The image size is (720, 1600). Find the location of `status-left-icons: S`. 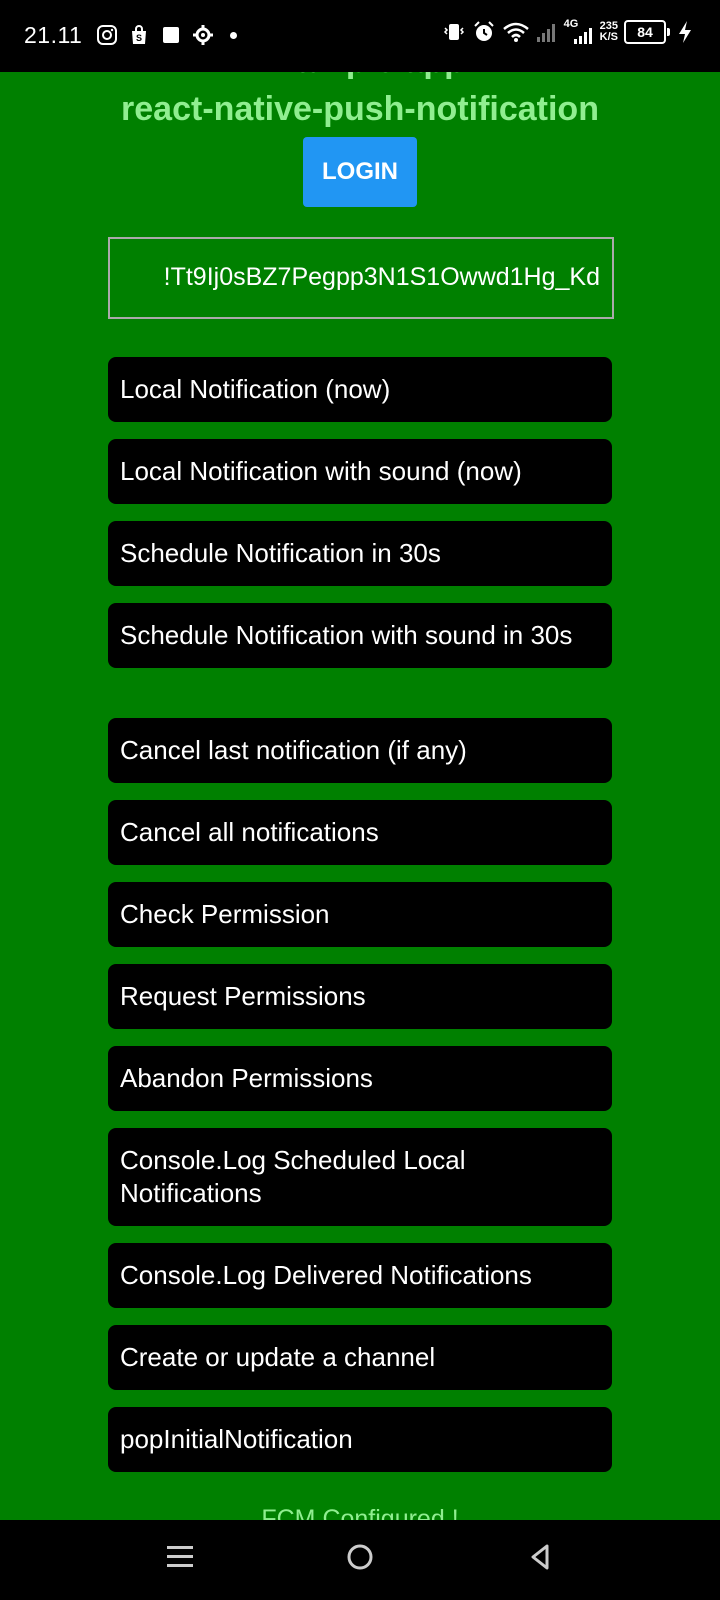

status-left-icons: S is located at coordinates (166, 35).